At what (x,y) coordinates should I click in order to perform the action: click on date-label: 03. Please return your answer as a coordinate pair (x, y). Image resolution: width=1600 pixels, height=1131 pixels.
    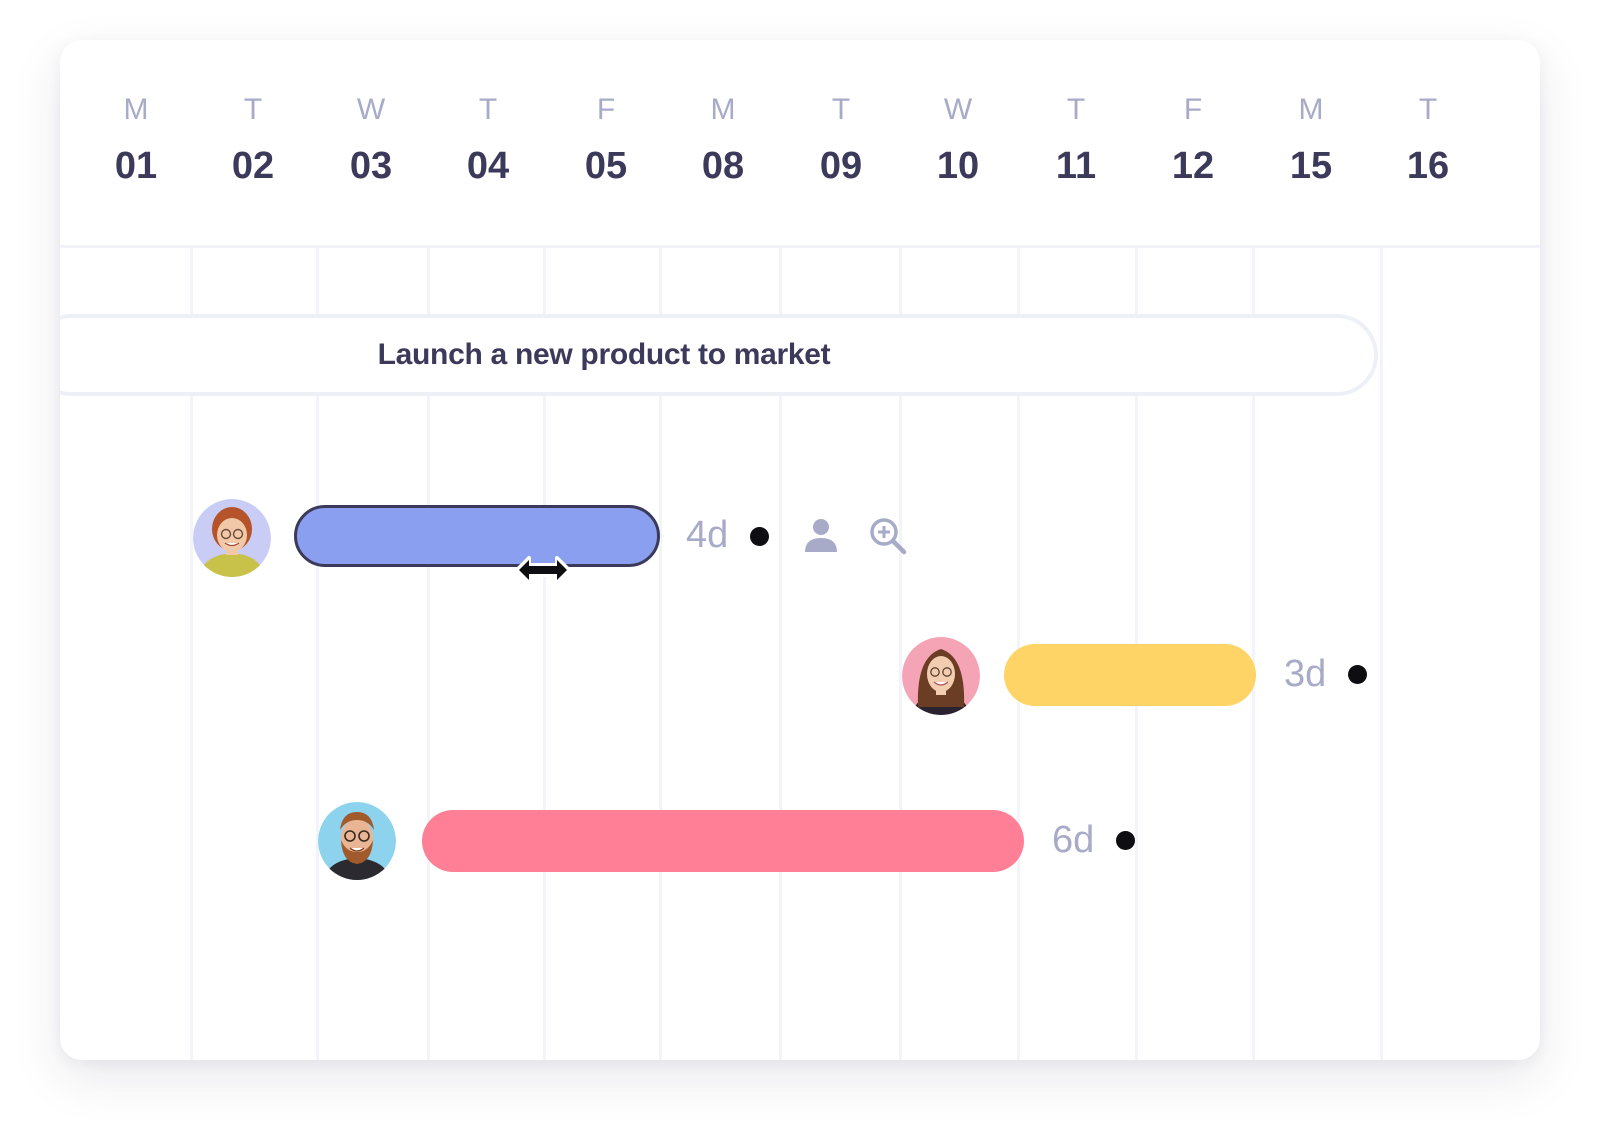
    Looking at the image, I should click on (371, 166).